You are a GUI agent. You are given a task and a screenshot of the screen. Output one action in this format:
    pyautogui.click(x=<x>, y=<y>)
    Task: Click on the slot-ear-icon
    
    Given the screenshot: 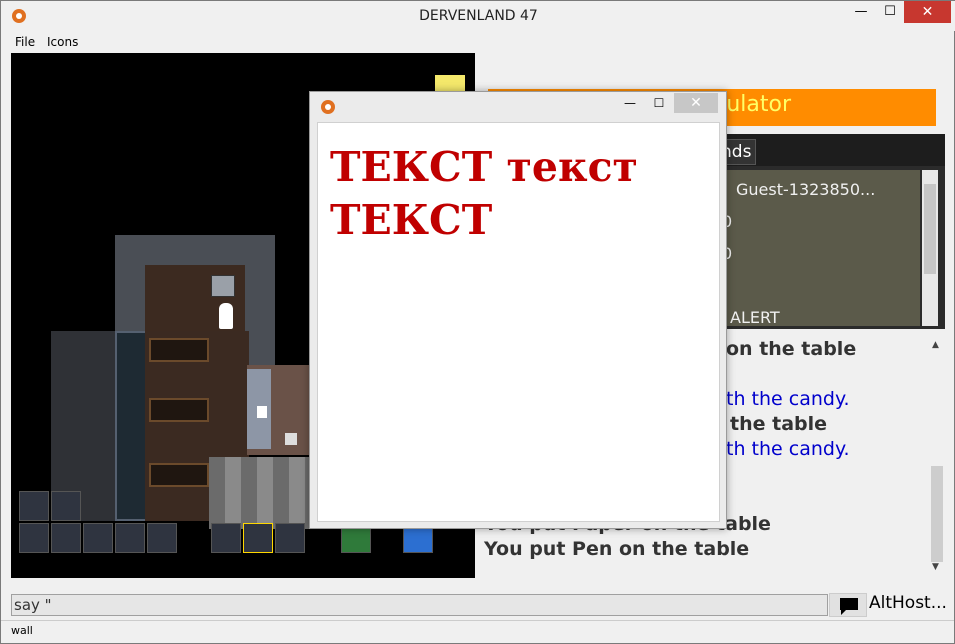 What is the action you would take?
    pyautogui.click(x=66, y=538)
    